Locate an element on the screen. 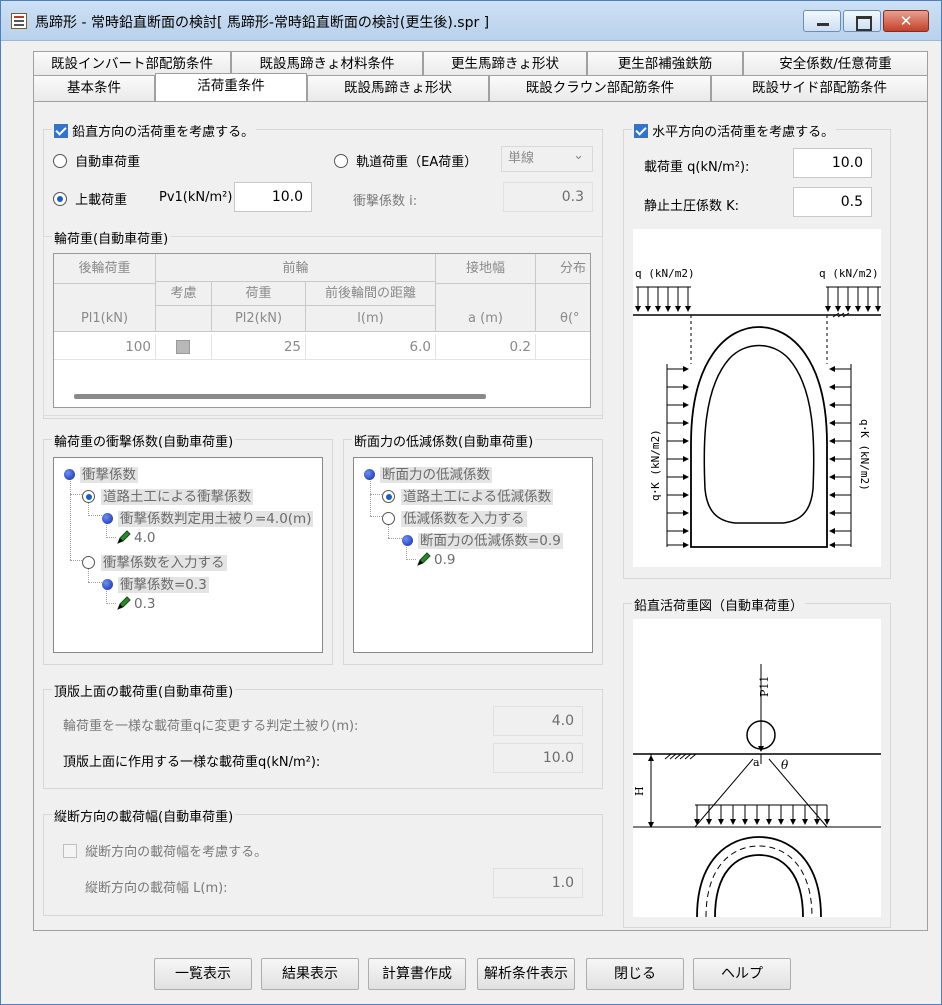  impact-factor-title: 輪荷重の衝撃係数(自動車荷重) is located at coordinates (144, 440).